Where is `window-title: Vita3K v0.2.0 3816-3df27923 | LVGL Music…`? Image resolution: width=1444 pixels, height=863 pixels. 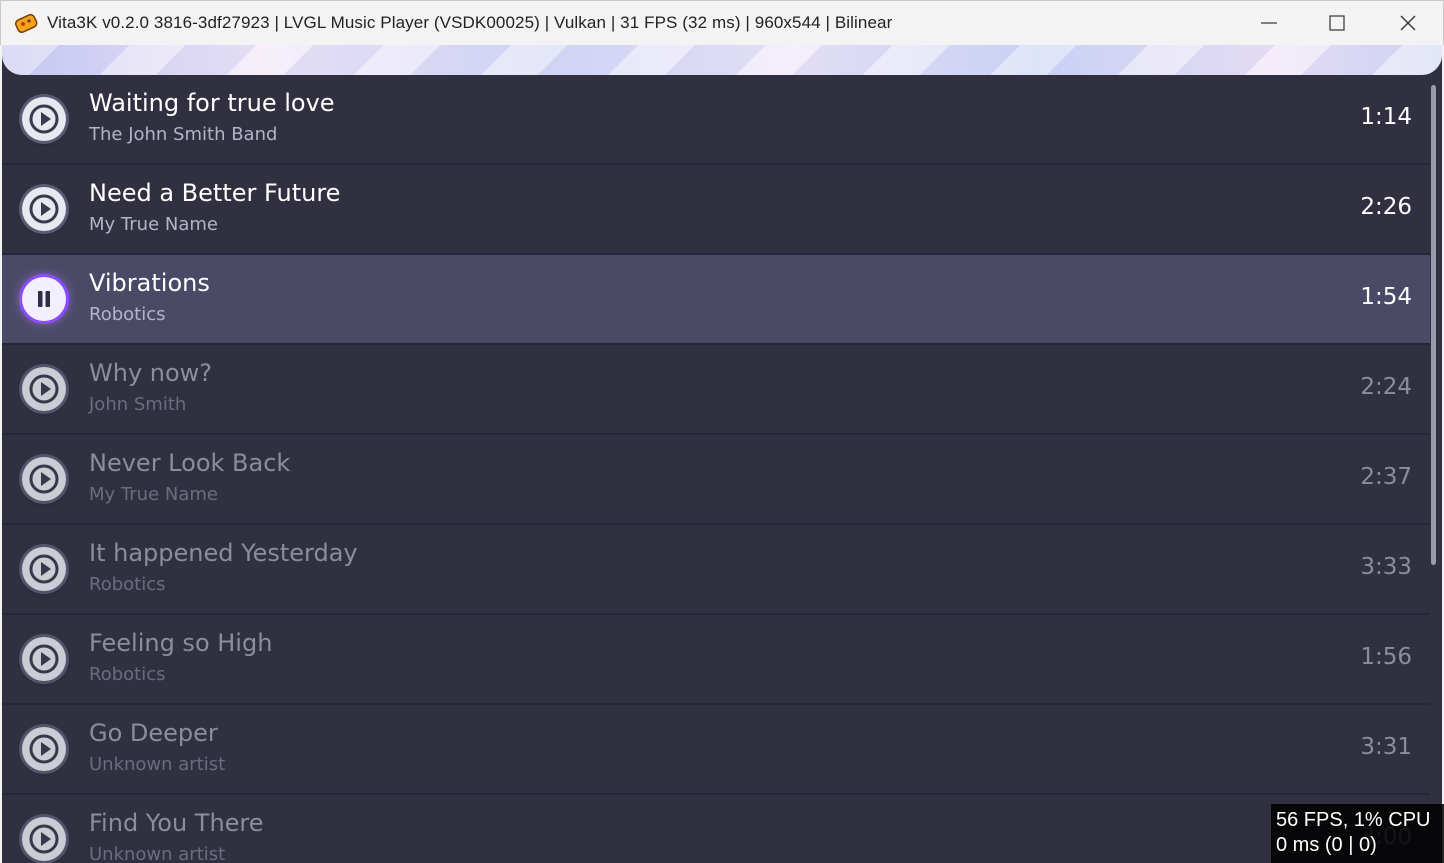 window-title: Vita3K v0.2.0 3816-3df27923 | LVGL Music… is located at coordinates (470, 22).